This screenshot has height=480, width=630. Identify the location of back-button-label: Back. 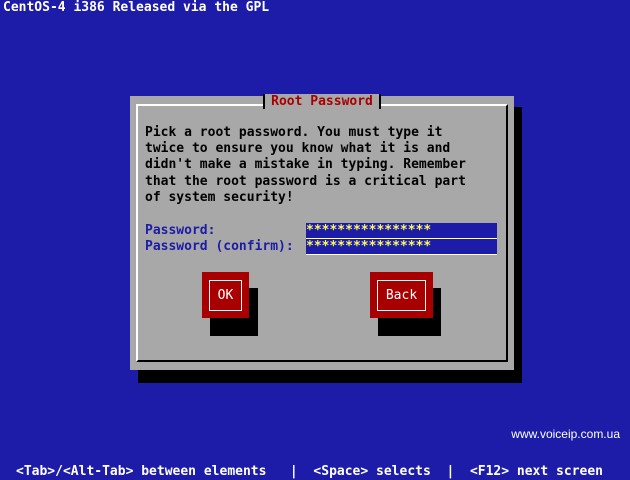
(401, 295).